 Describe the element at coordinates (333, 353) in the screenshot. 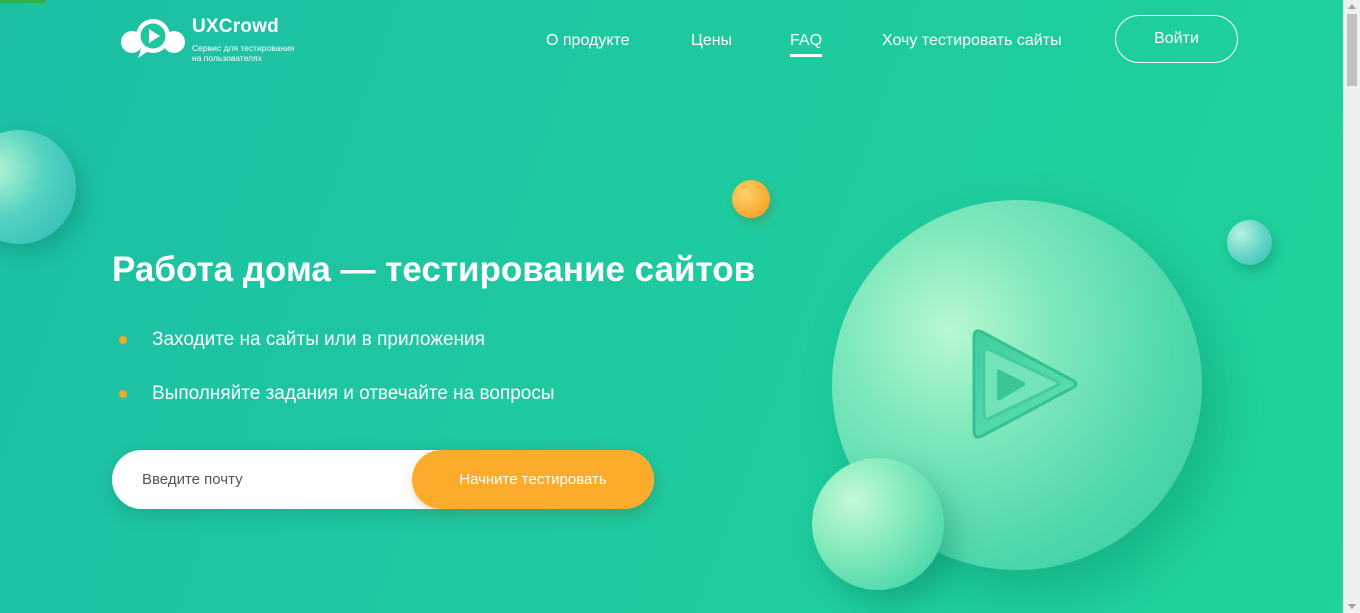

I see `hero-bullet: Заходите на сайты или в приложения` at that location.